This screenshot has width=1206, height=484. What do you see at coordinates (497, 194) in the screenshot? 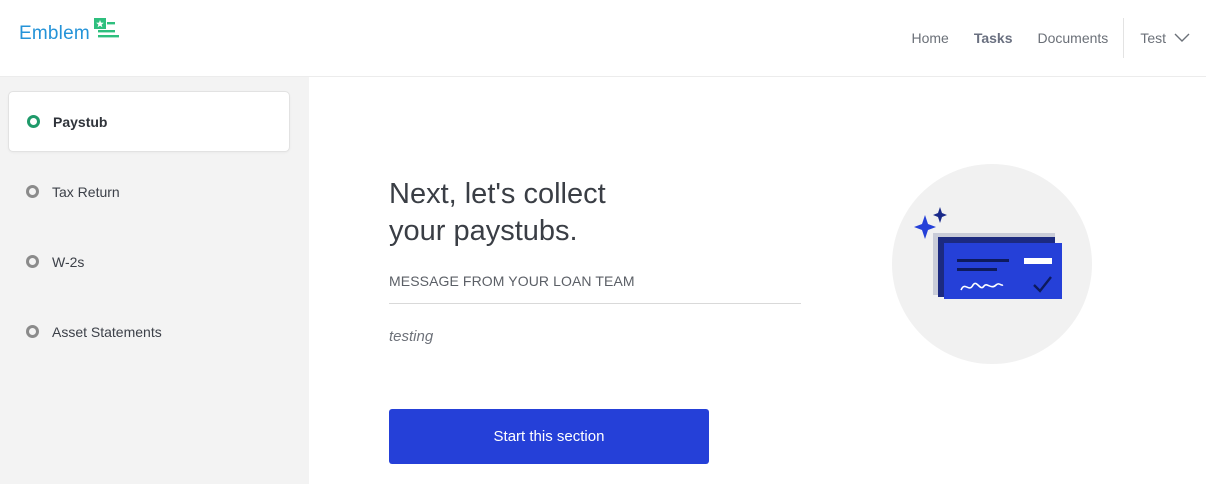
I see `page-title-line-1: Next, let's collect` at bounding box center [497, 194].